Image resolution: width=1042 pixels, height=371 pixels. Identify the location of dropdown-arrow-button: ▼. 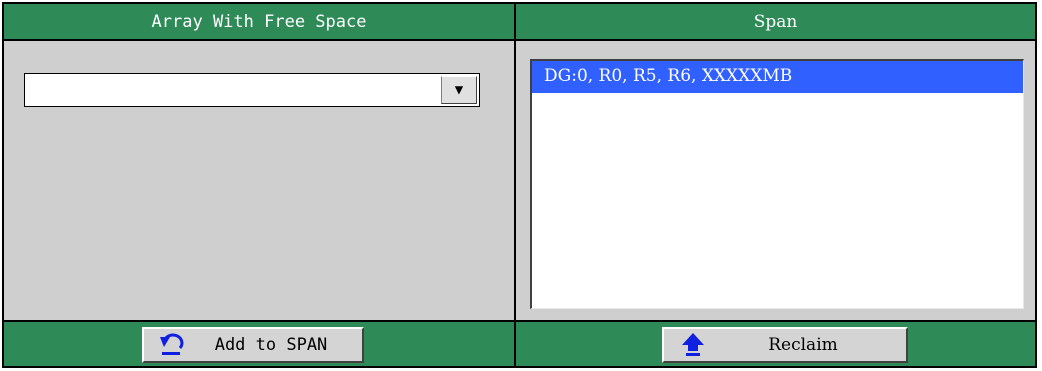
(459, 90).